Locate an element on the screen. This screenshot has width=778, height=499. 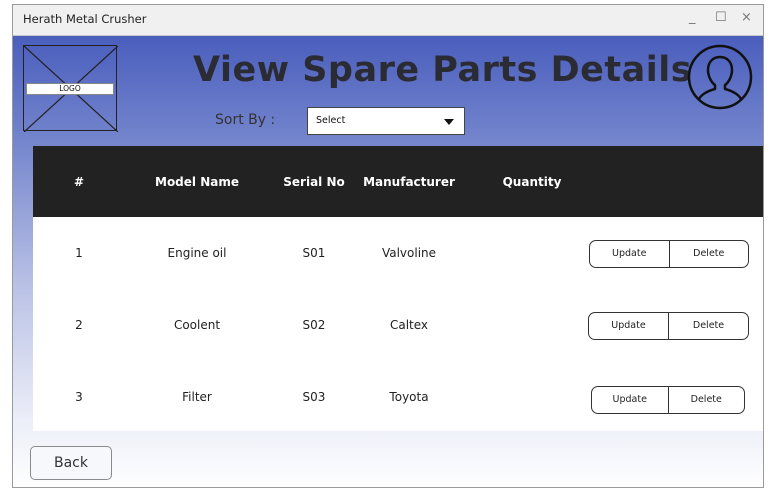
chevron-down-icon is located at coordinates (449, 122).